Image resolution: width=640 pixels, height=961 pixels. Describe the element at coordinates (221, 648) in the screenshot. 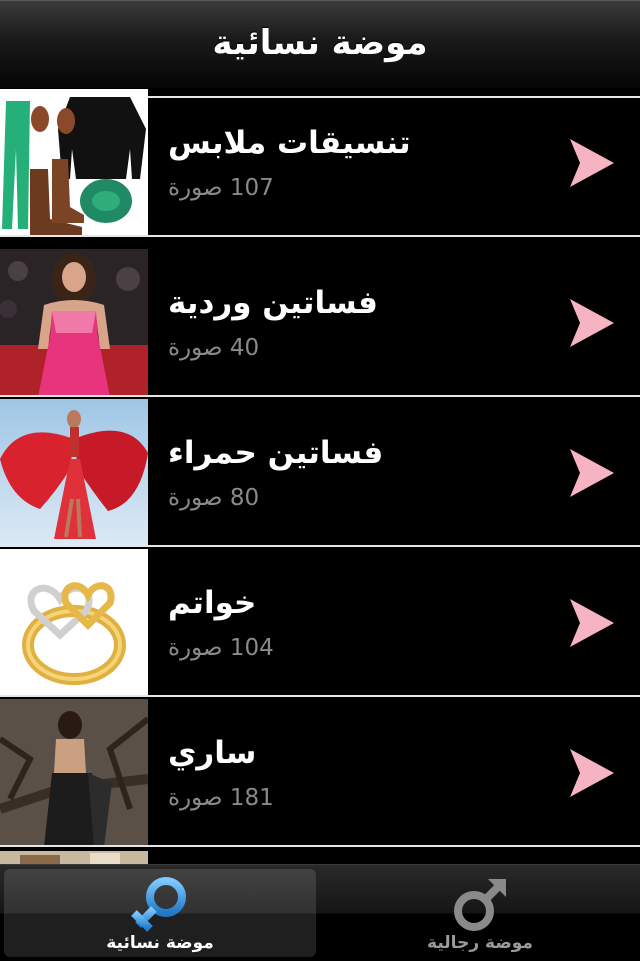

I see `item-photo-count: 104 صورة` at that location.